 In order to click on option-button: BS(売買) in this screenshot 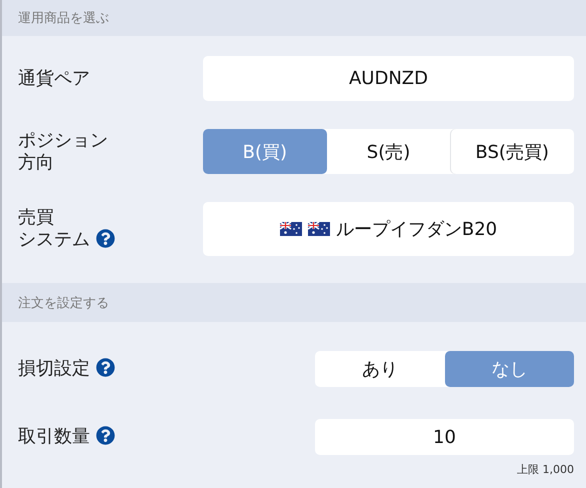, I will do `click(512, 151)`.